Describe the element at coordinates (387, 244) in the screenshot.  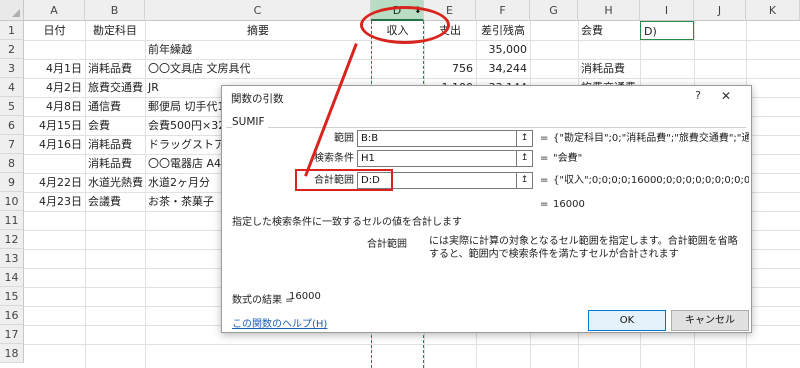
I see `arg-description-name: 合計範囲` at that location.